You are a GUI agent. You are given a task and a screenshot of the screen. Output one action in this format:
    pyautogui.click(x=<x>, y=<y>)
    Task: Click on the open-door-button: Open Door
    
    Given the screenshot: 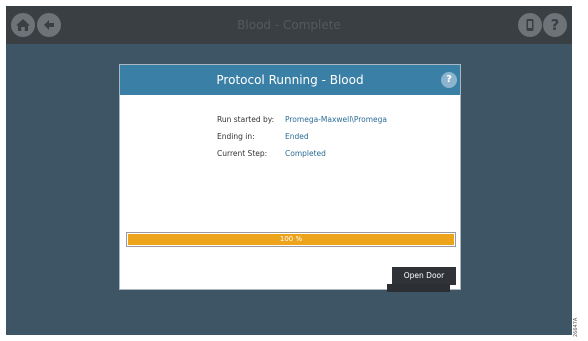 What is the action you would take?
    pyautogui.click(x=424, y=276)
    